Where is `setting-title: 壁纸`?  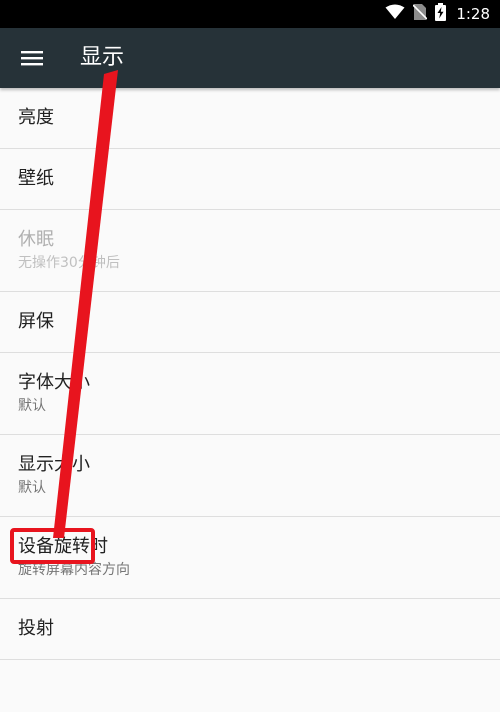 setting-title: 壁纸 is located at coordinates (36, 178).